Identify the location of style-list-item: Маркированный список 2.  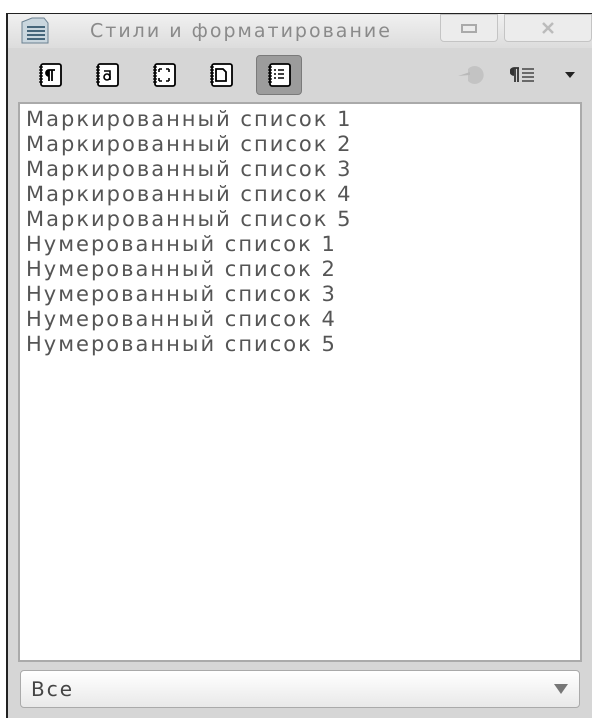
(189, 144).